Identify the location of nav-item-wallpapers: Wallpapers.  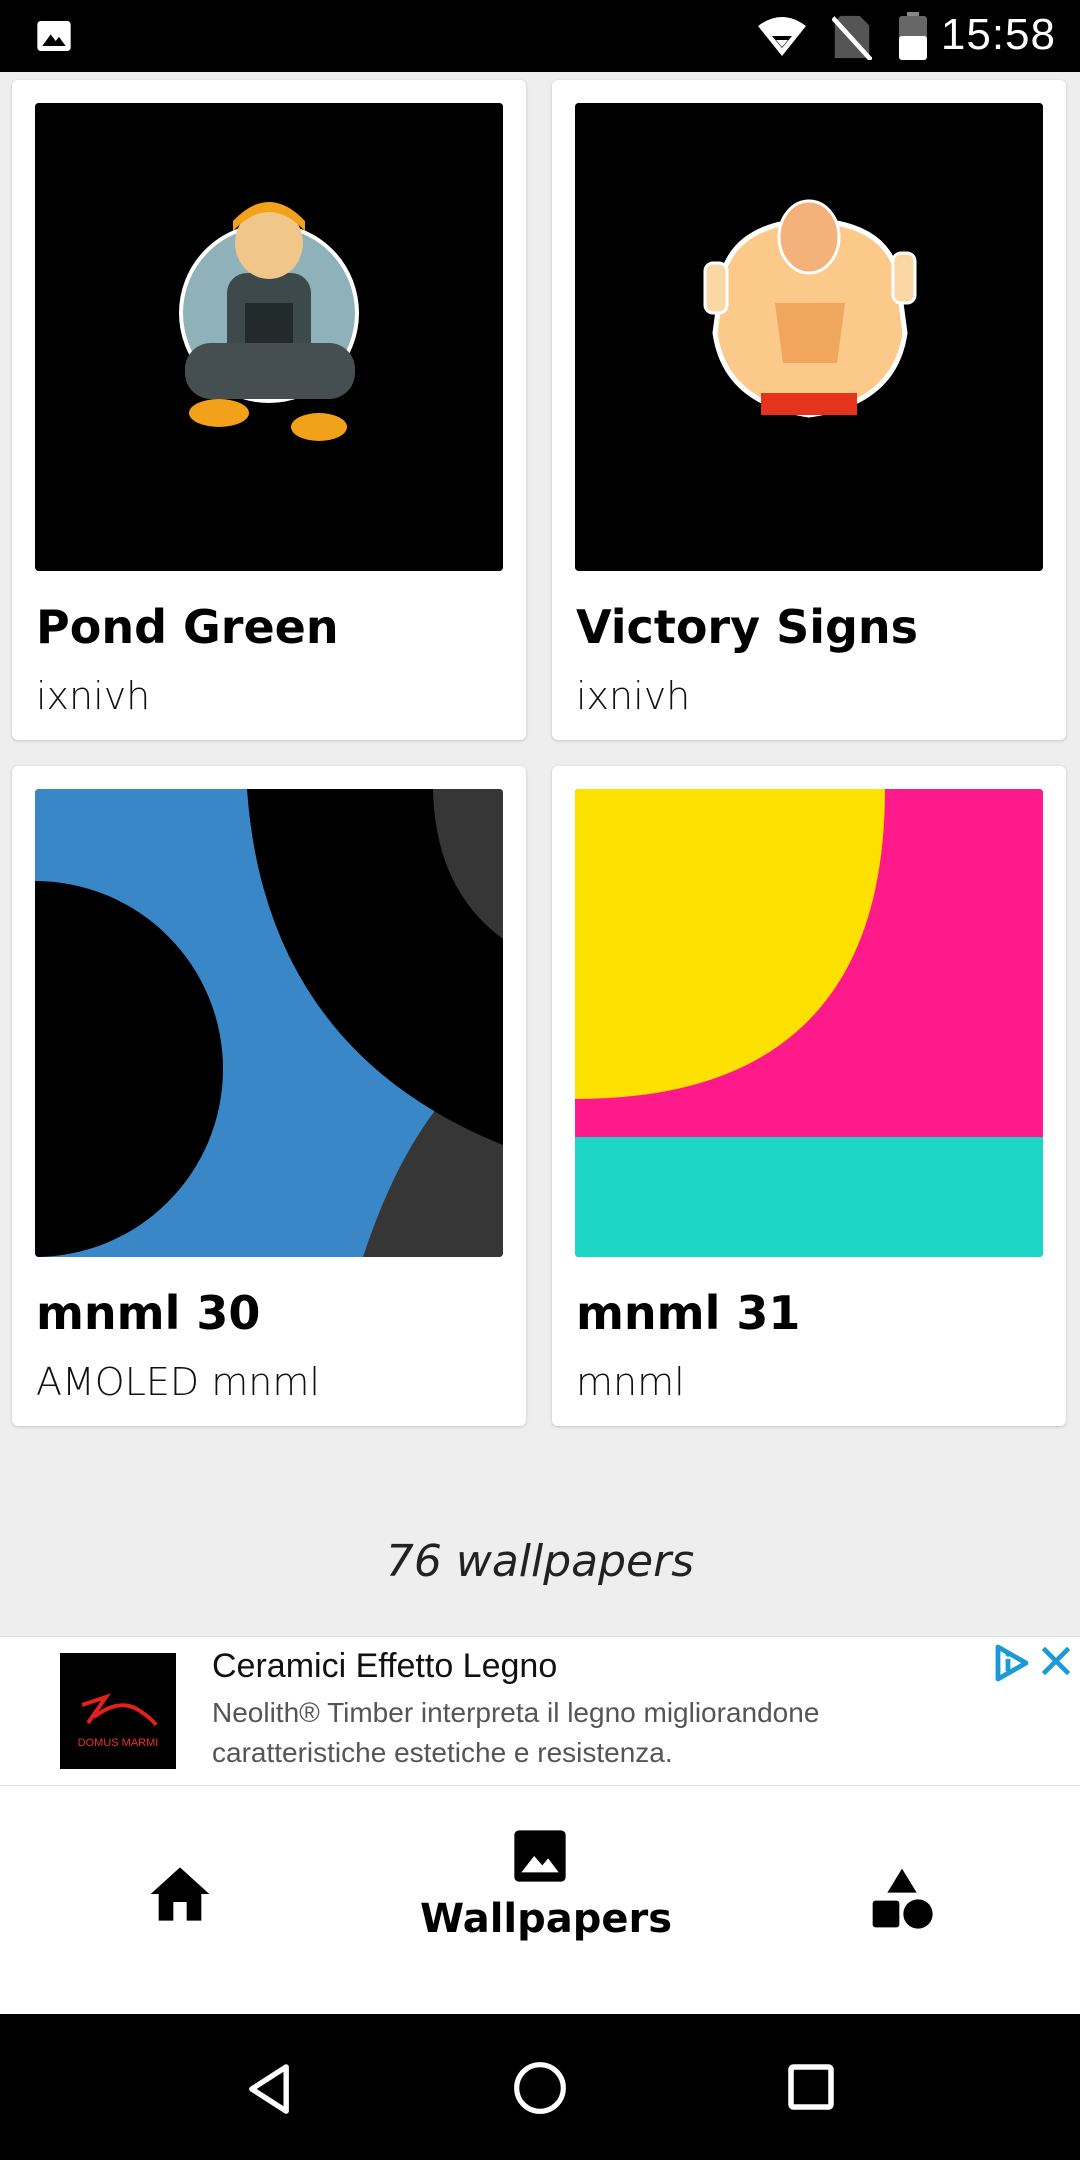
(546, 1893).